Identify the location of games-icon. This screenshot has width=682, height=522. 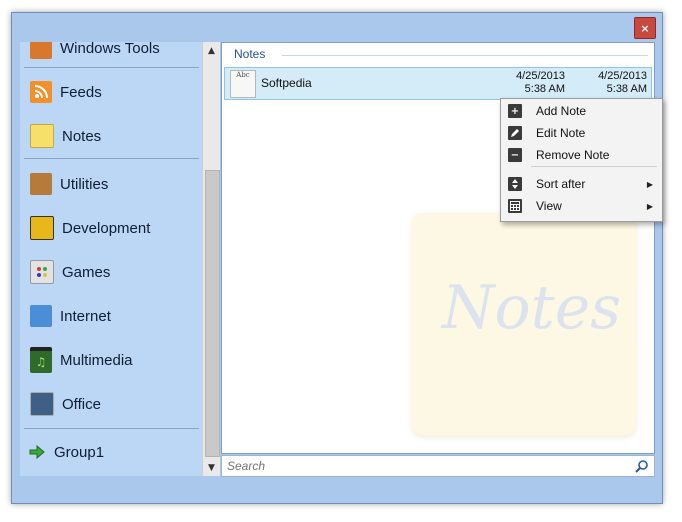
(42, 272).